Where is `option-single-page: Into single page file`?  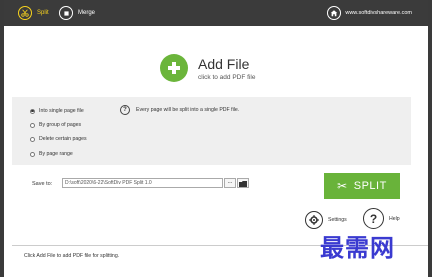 option-single-page: Into single page file is located at coordinates (57, 111).